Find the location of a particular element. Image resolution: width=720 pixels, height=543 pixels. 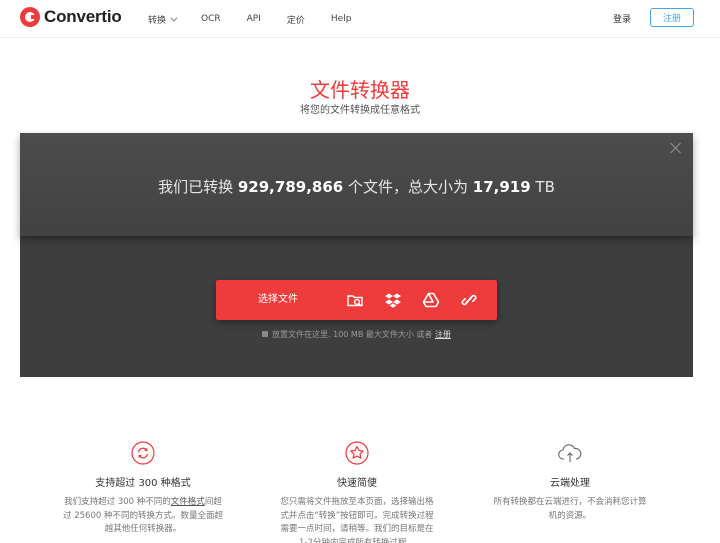

feature-desc-text: 我们支持超过 300 种不同的 is located at coordinates (117, 502).